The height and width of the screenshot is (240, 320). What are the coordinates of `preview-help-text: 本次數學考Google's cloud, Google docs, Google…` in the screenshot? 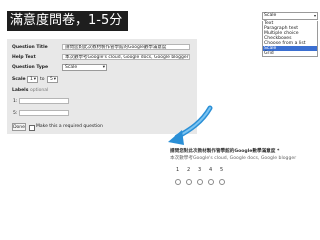 It's located at (233, 158).